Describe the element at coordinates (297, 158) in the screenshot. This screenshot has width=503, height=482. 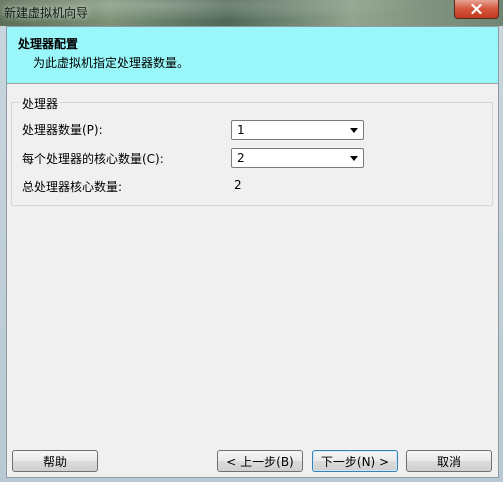
I see `cores-per-processor-select: 2` at that location.